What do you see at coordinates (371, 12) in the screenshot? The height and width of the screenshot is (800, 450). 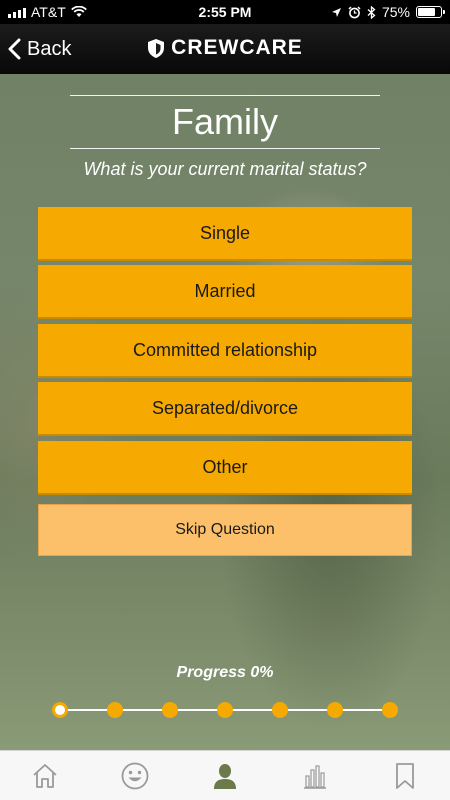 I see `bluetooth-icon` at bounding box center [371, 12].